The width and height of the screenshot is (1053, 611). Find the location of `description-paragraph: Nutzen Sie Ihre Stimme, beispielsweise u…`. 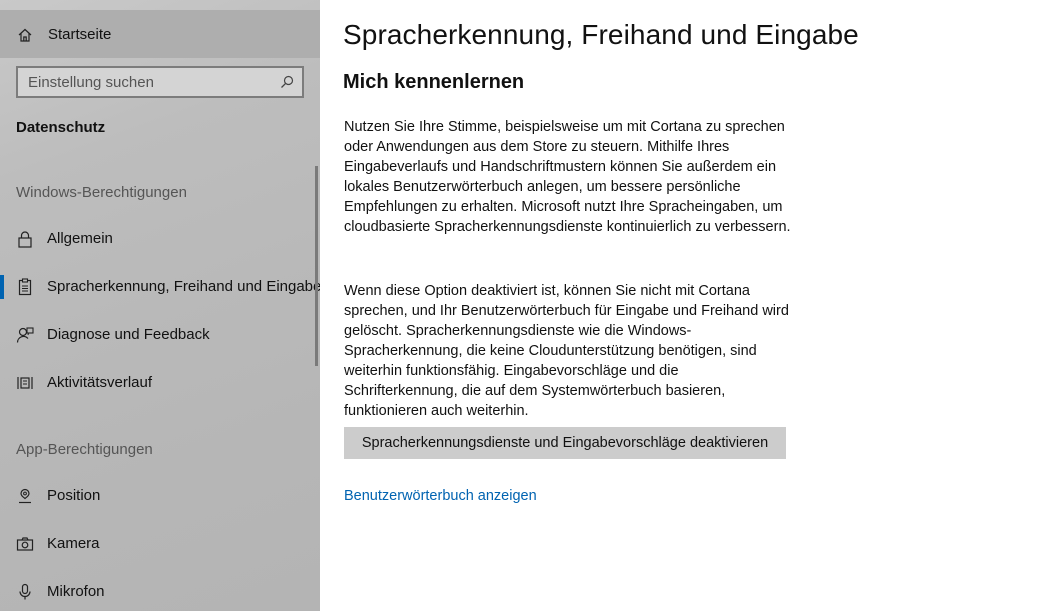

description-paragraph: Nutzen Sie Ihre Stimme, beispielsweise u… is located at coordinates (567, 177).